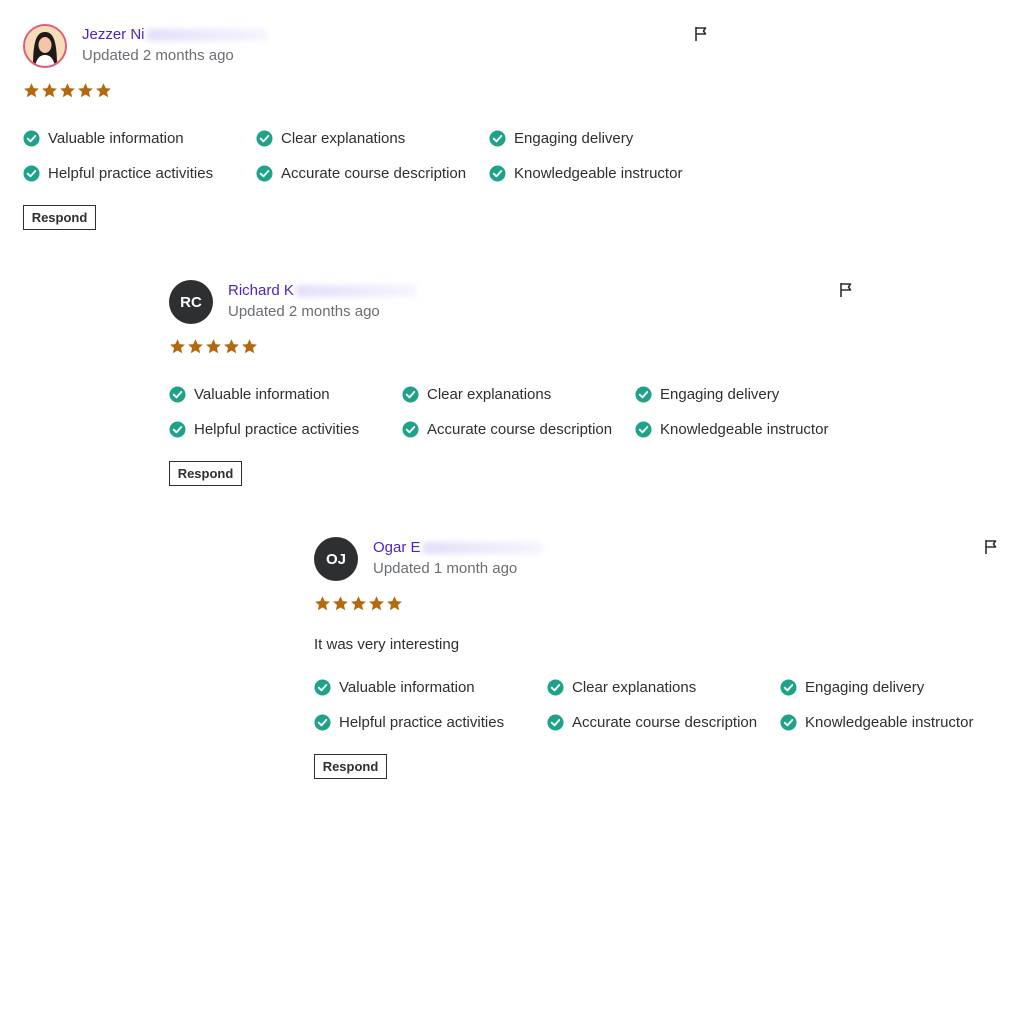 This screenshot has width=1024, height=1024. What do you see at coordinates (445, 568) in the screenshot?
I see `review-timestamp: Updated 1 month ago` at bounding box center [445, 568].